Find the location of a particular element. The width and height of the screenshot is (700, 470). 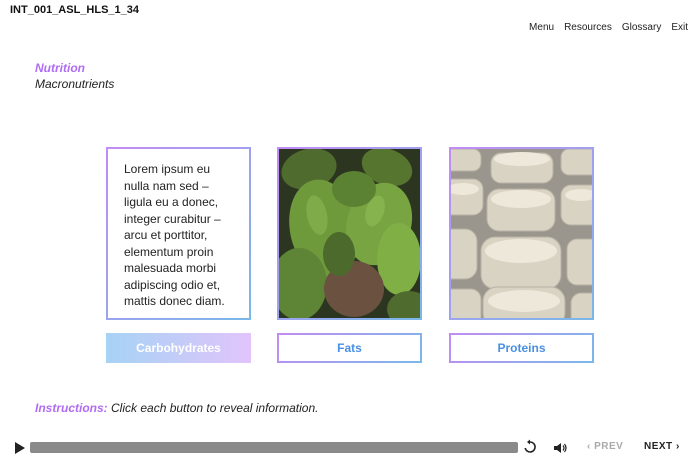

next-button: NEXT › is located at coordinates (662, 446).